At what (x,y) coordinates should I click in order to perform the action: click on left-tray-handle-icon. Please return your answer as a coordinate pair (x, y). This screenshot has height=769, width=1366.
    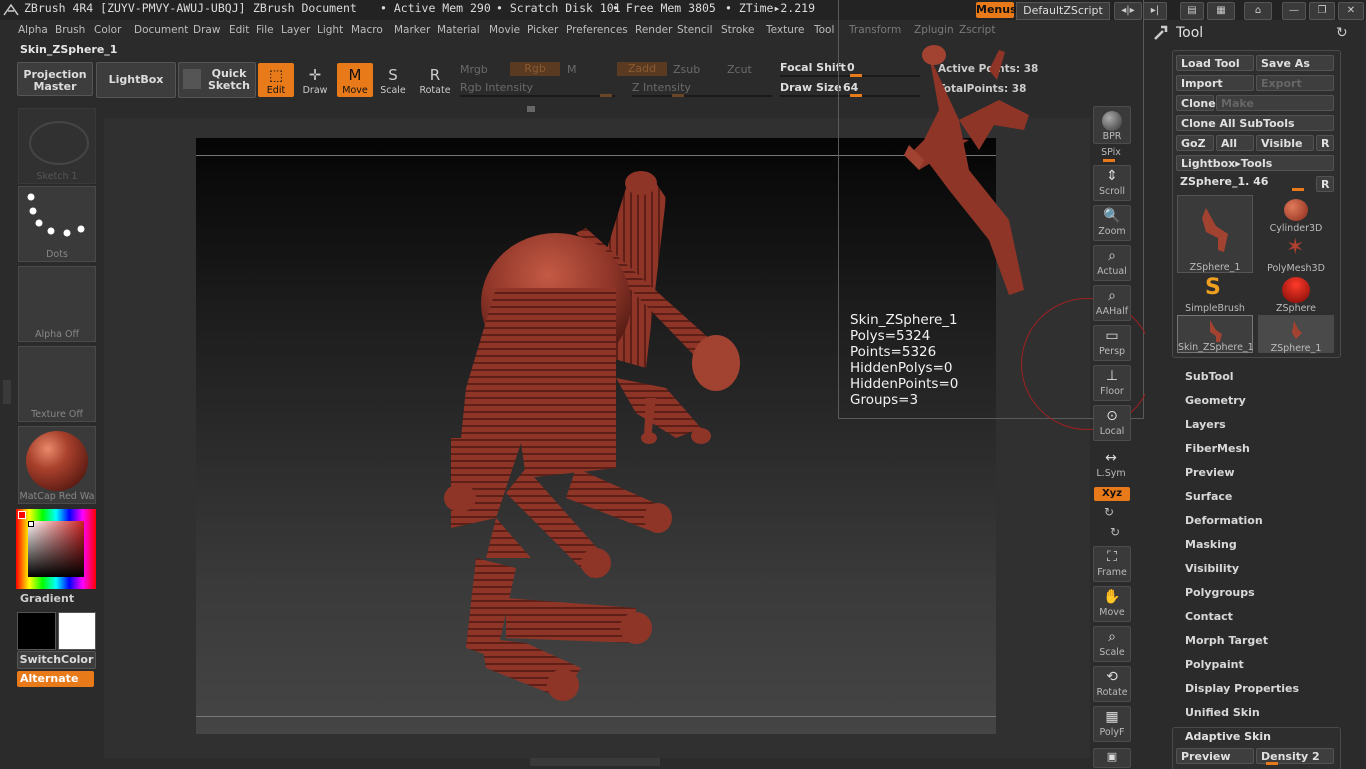
    Looking at the image, I should click on (7, 392).